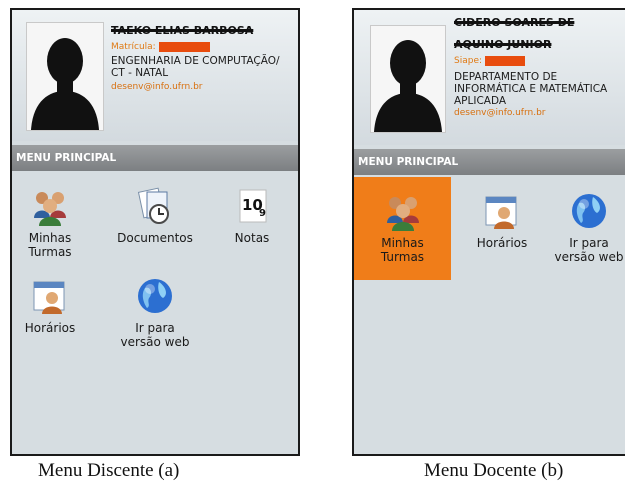  I want to click on id-line: Siape: 1002757, so click(489, 61).